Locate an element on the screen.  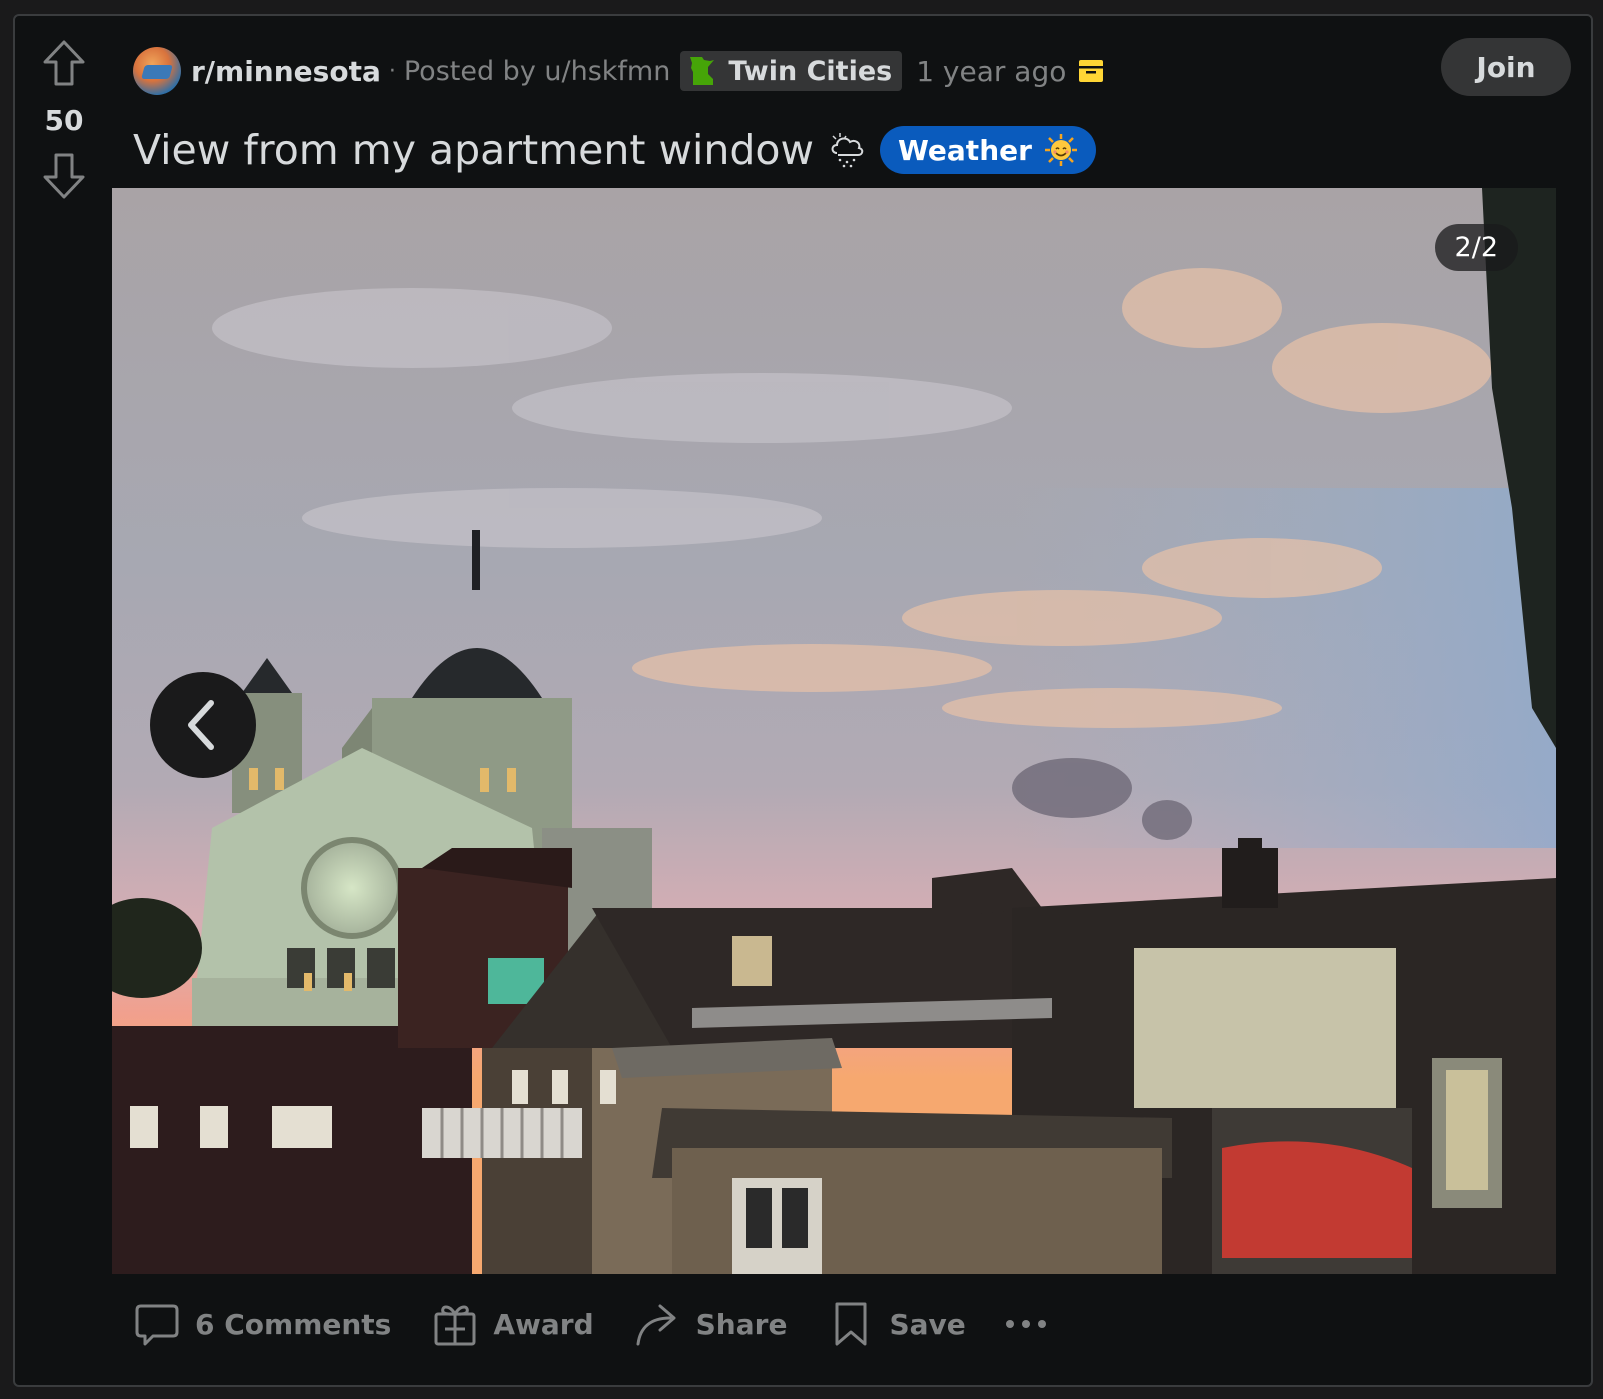
post-time: 1 year ago is located at coordinates (991, 71).